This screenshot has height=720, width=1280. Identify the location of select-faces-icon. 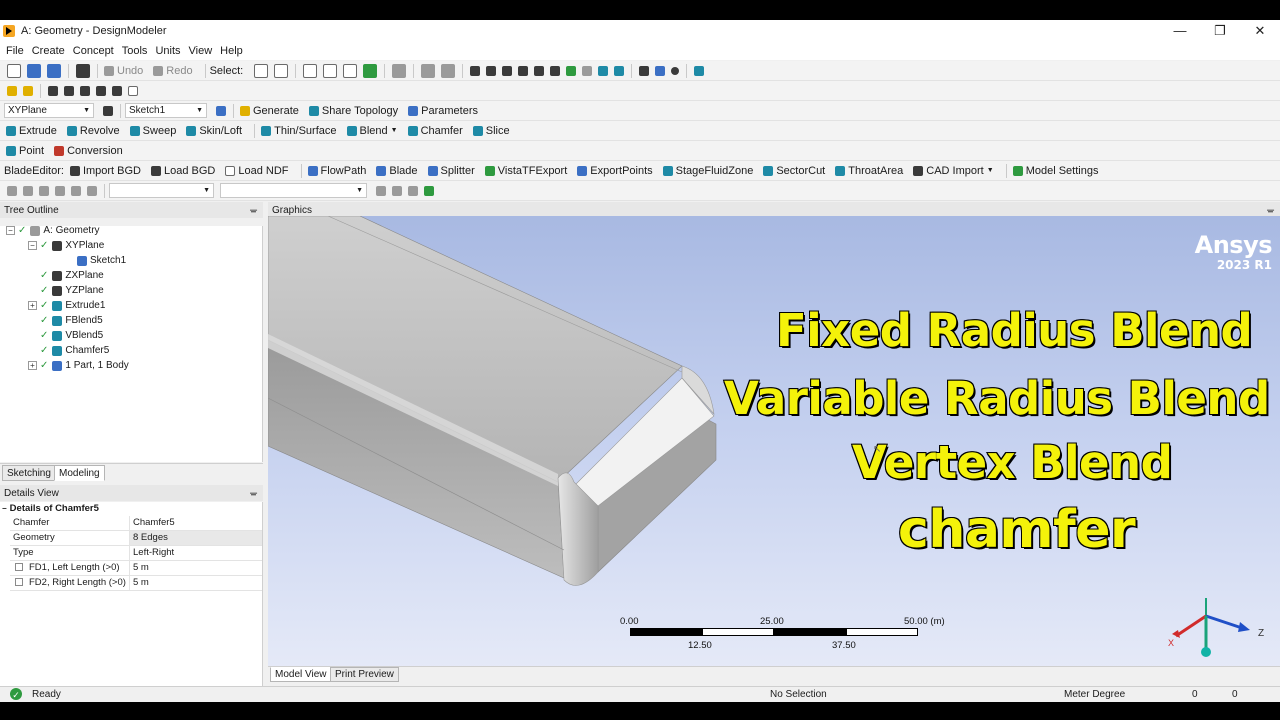
(350, 70).